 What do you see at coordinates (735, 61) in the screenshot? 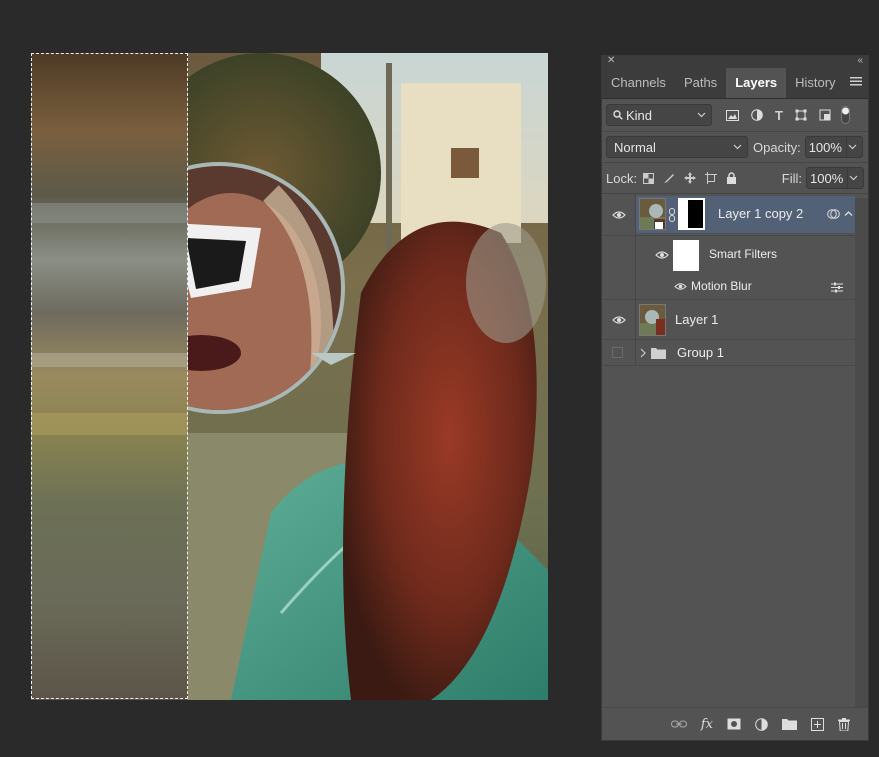
I see `panel-titlebar: ✕ «` at bounding box center [735, 61].